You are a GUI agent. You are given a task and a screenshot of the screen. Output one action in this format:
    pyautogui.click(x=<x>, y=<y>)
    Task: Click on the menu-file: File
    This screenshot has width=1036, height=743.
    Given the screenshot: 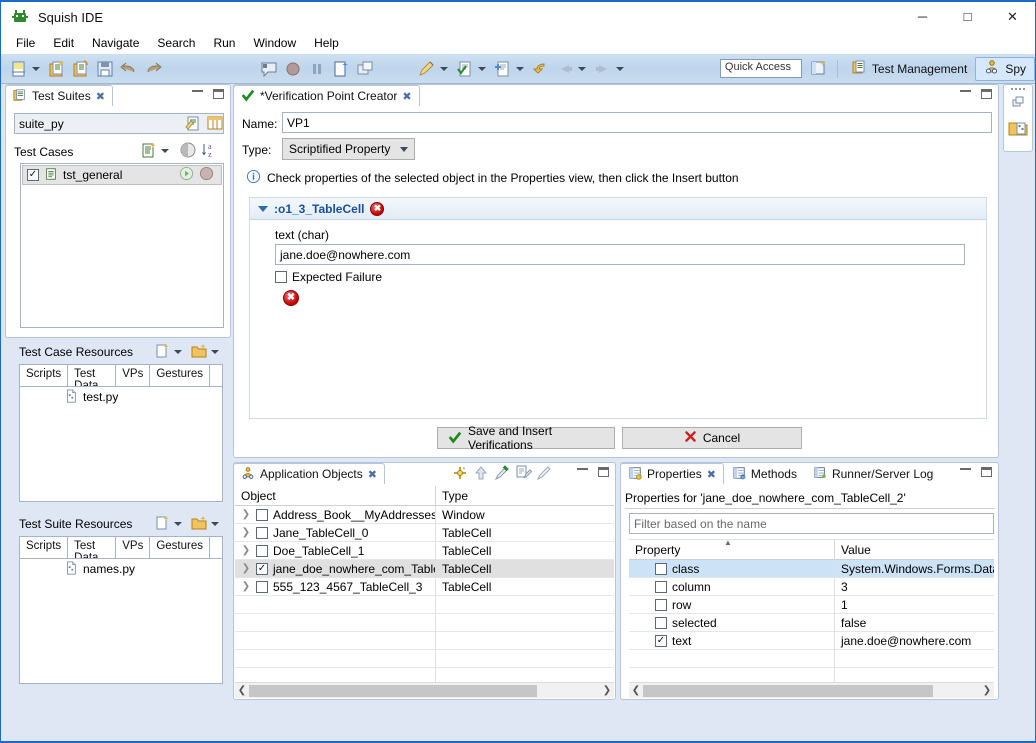 What is the action you would take?
    pyautogui.click(x=25, y=43)
    